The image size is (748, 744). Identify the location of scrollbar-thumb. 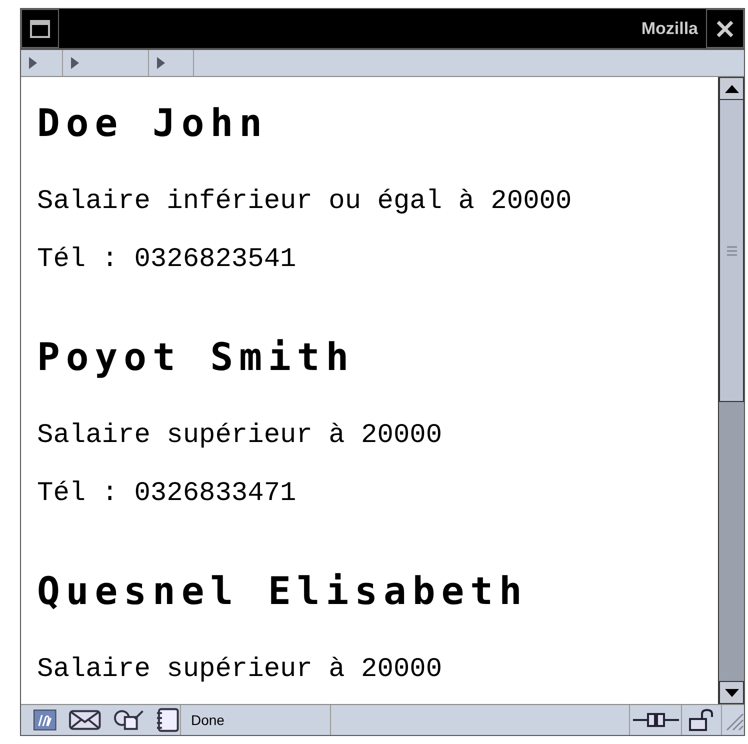
(731, 251).